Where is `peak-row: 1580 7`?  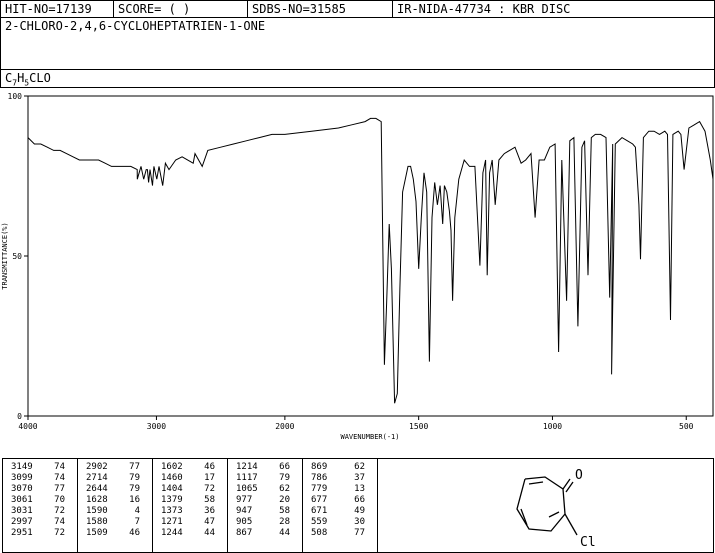 peak-row: 1580 7 is located at coordinates (115, 522).